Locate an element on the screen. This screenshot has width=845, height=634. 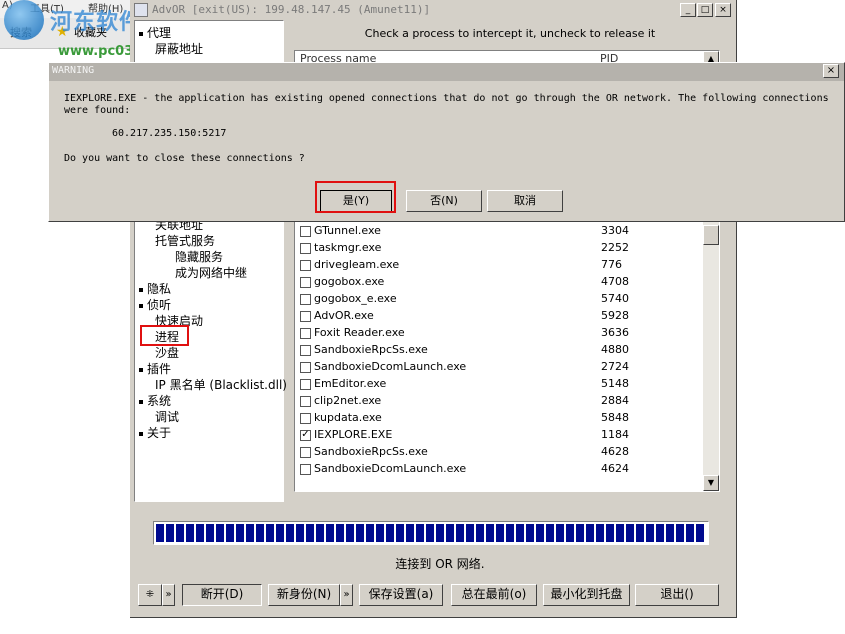
process-row: SandboxieDcomLaunch.exe 4624 is located at coordinates (503, 469).